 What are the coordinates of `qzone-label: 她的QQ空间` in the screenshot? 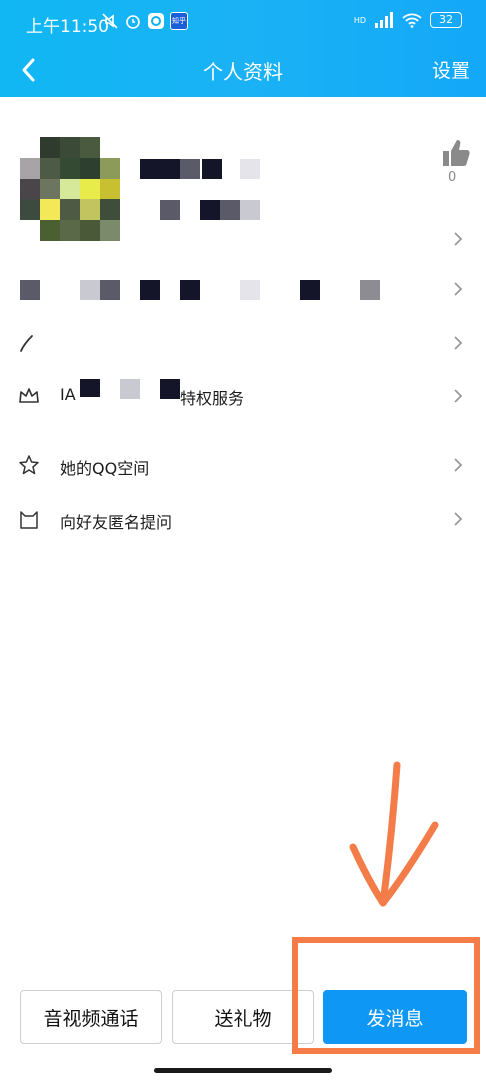 It's located at (105, 468).